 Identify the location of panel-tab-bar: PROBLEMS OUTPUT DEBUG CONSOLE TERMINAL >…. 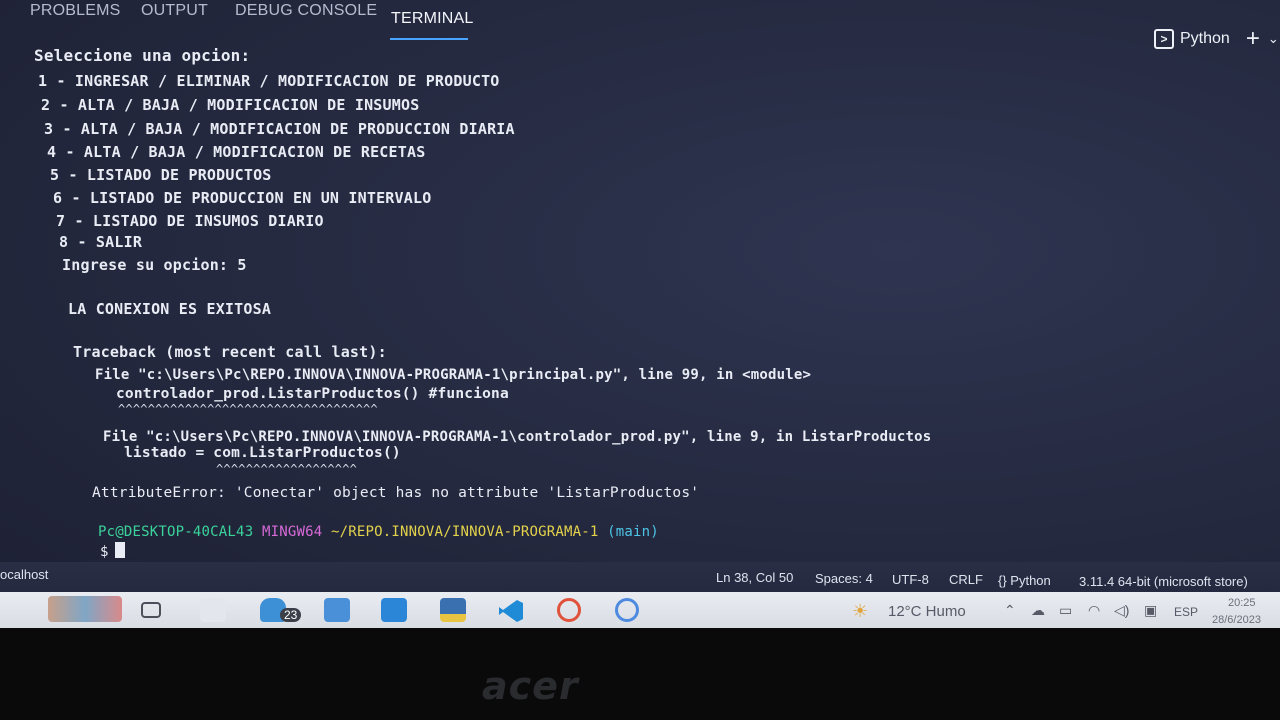
(640, 26).